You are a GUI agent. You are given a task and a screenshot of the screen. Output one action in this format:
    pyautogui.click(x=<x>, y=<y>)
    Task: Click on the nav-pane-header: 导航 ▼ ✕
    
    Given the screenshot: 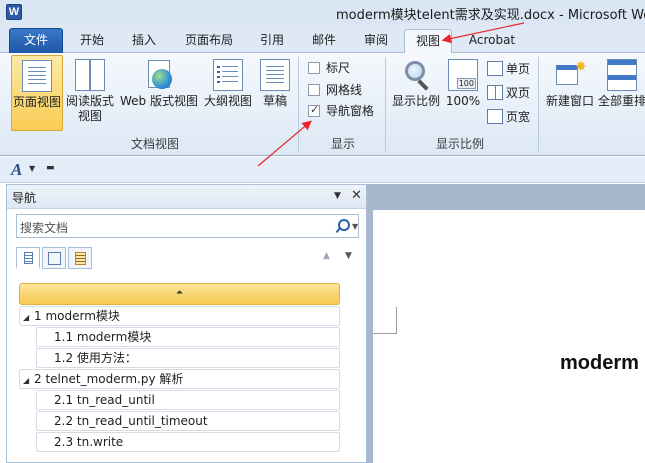 What is the action you would take?
    pyautogui.click(x=186, y=197)
    